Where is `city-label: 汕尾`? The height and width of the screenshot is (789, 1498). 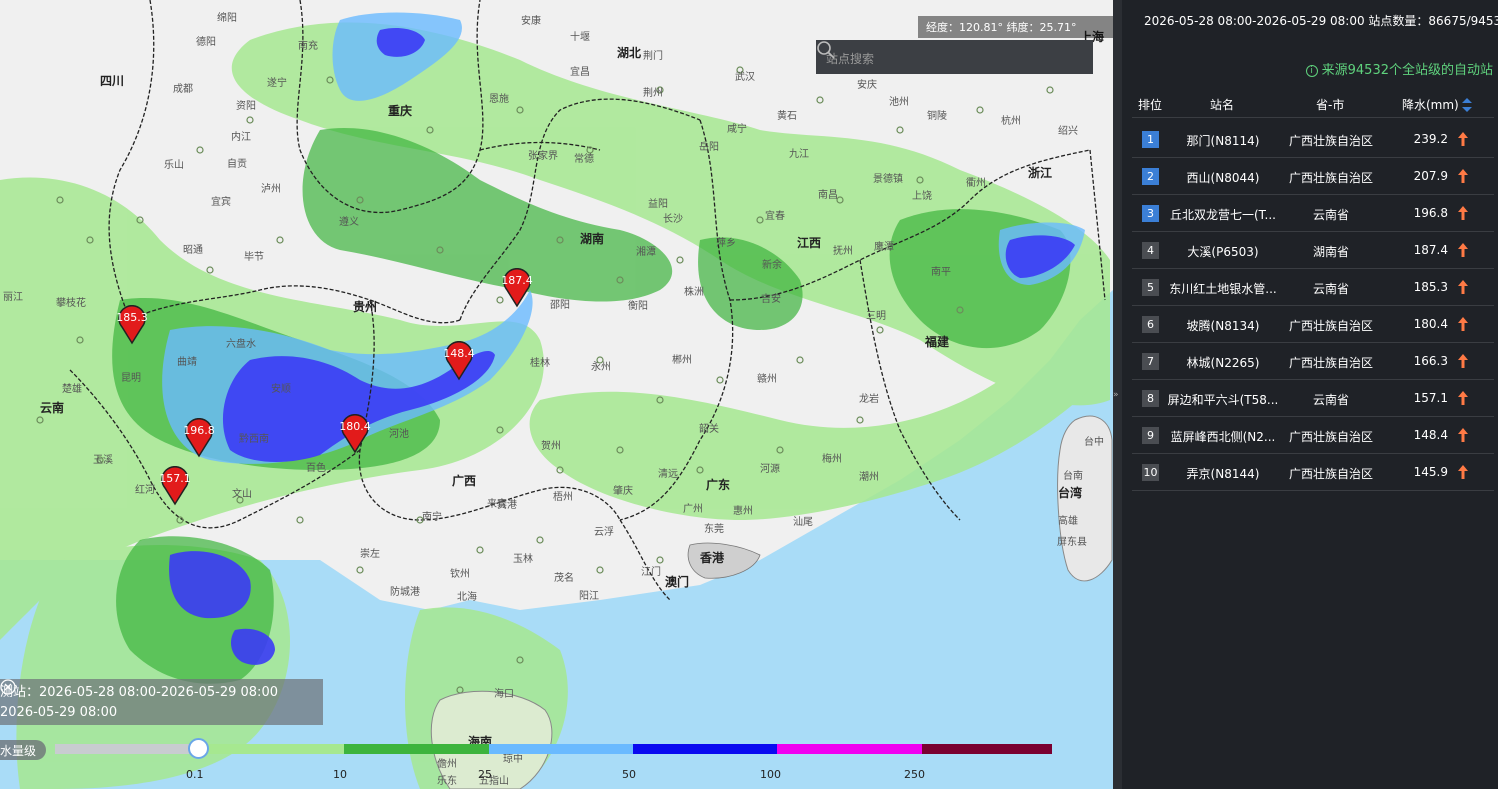
city-label: 汕尾 is located at coordinates (803, 522).